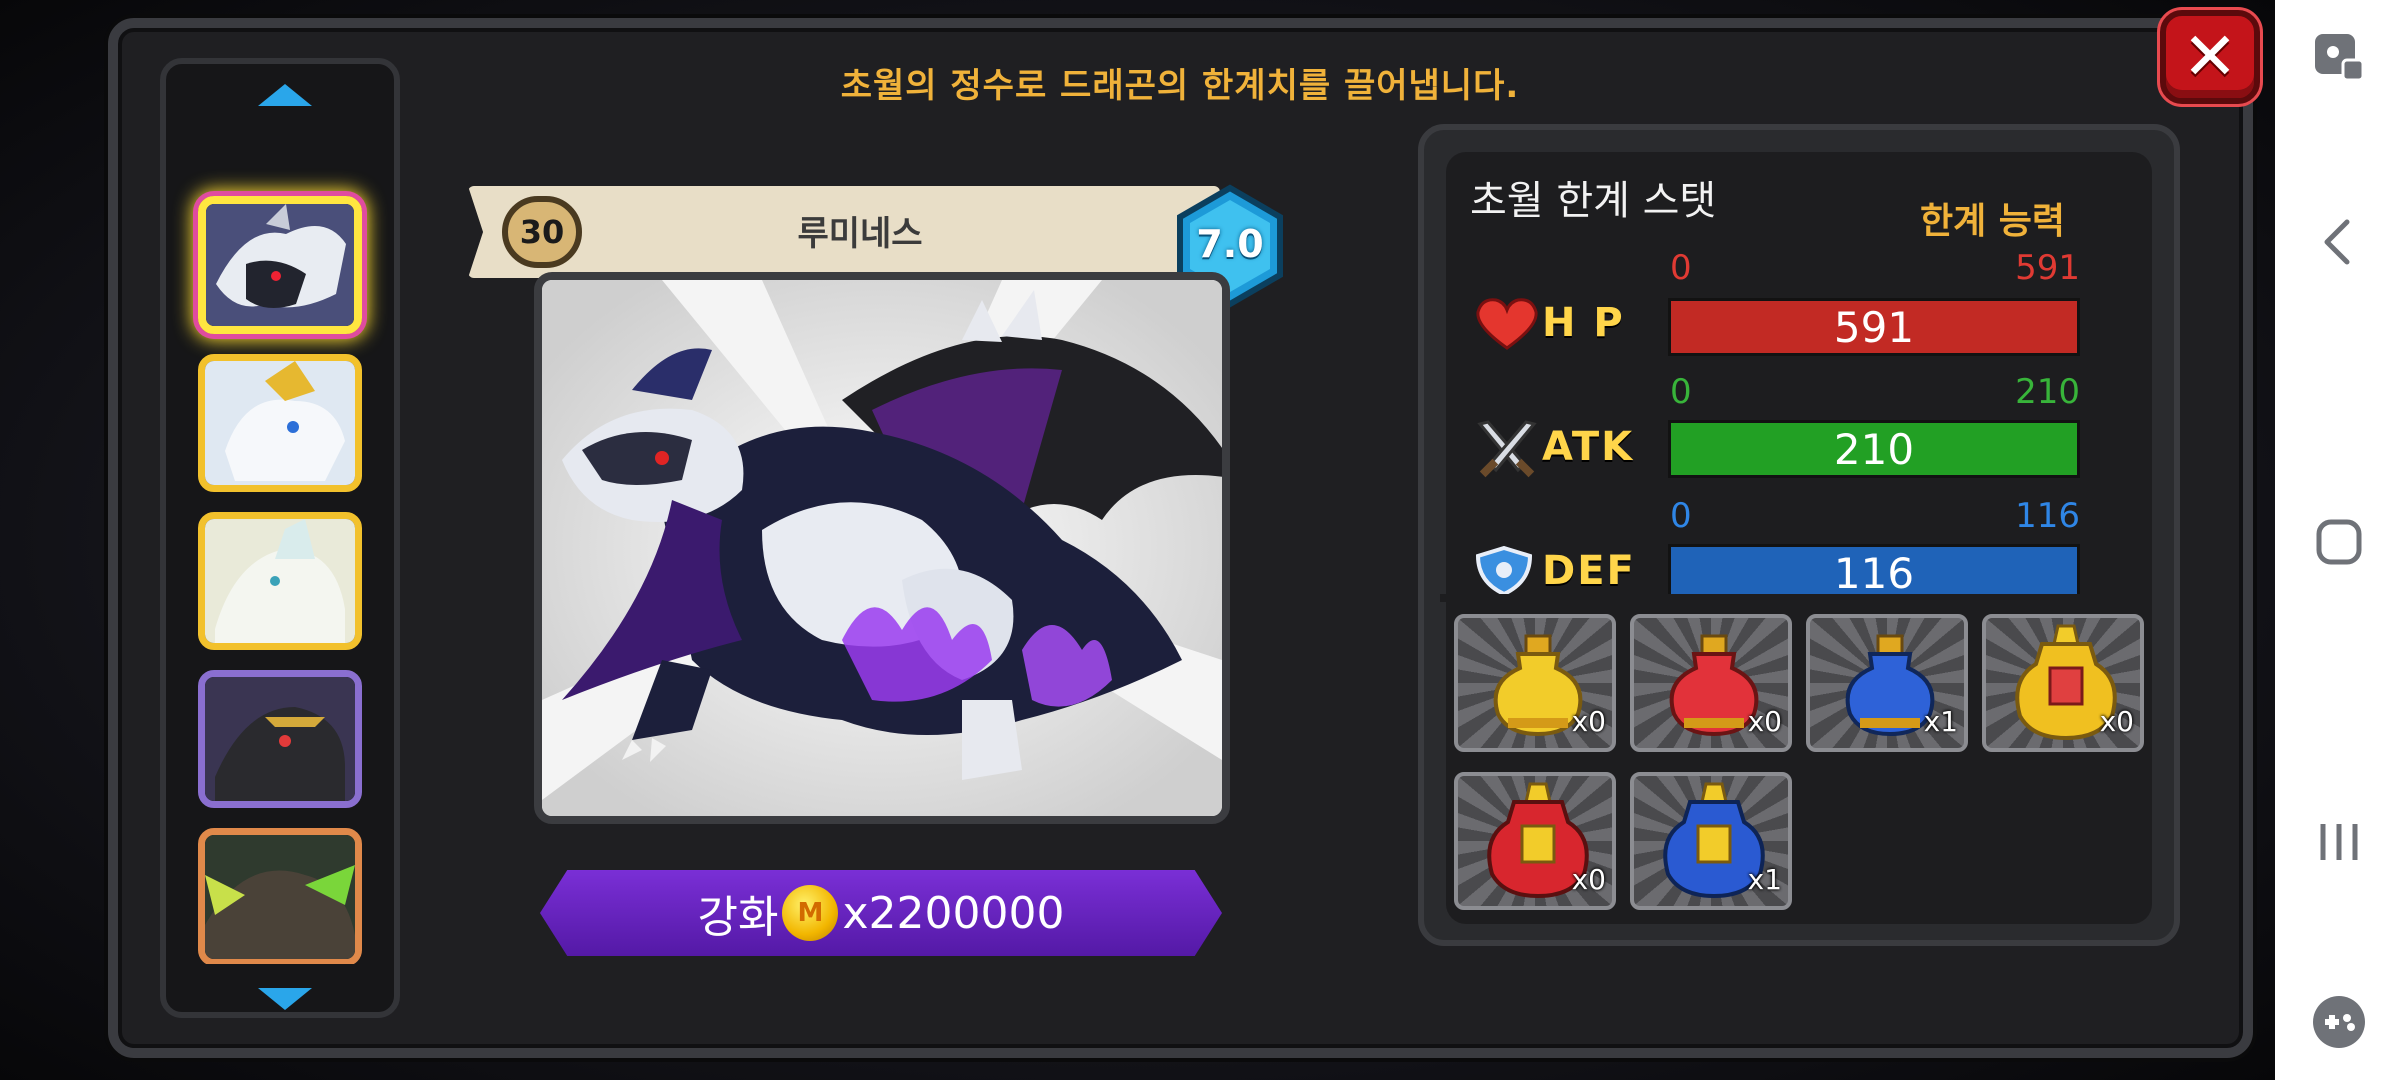 This screenshot has width=2400, height=1080. I want to click on def-min: 0, so click(1681, 516).